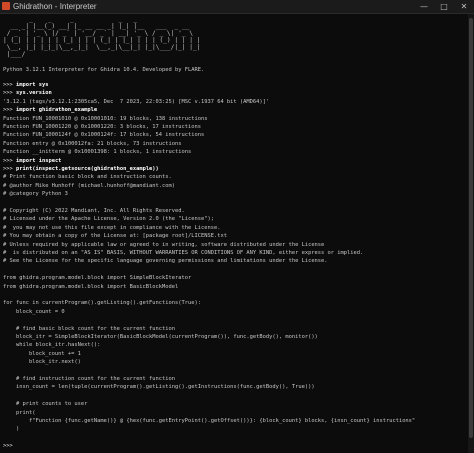 This screenshot has width=474, height=453. I want to click on close-button: ✕, so click(464, 6).